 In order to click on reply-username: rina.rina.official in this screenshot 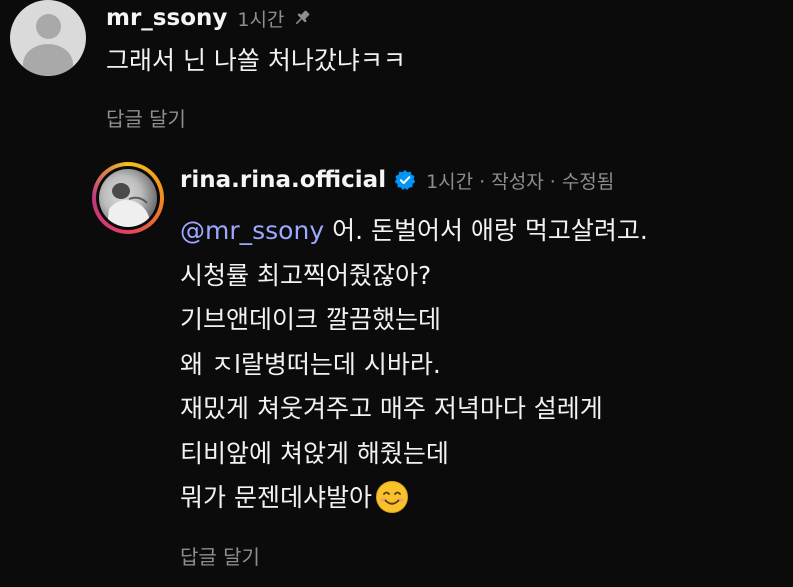, I will do `click(283, 180)`.